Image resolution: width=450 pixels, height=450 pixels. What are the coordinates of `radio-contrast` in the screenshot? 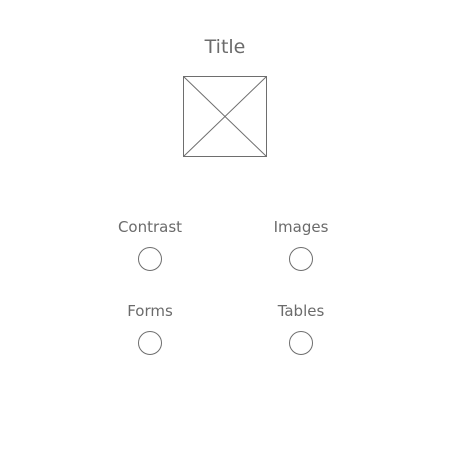 It's located at (150, 259).